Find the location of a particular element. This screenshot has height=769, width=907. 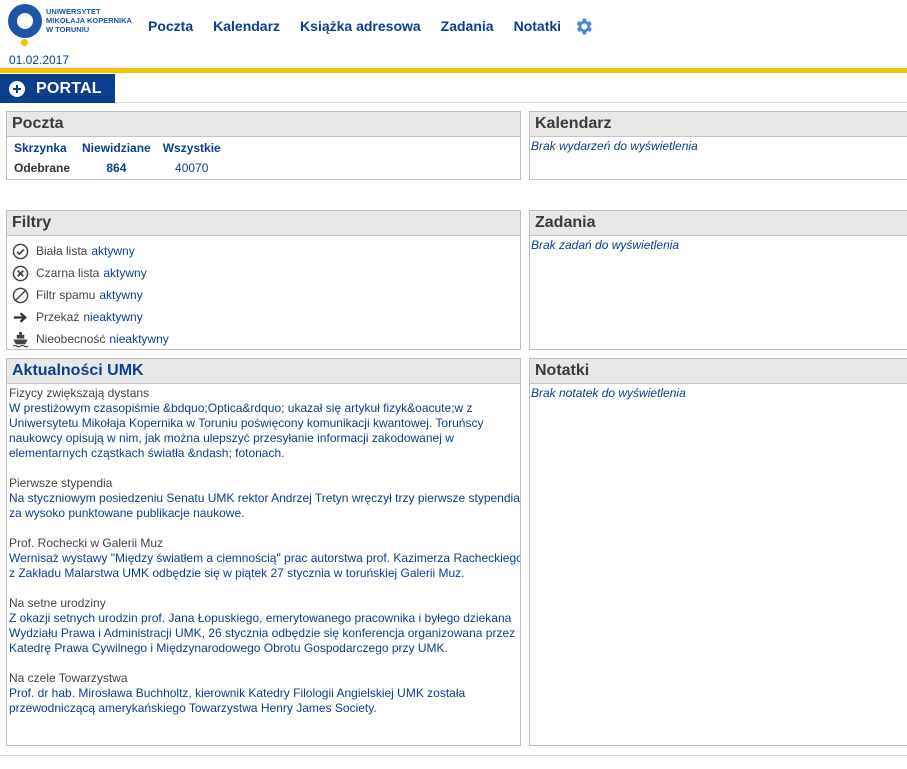

x-circle-icon is located at coordinates (20, 273).